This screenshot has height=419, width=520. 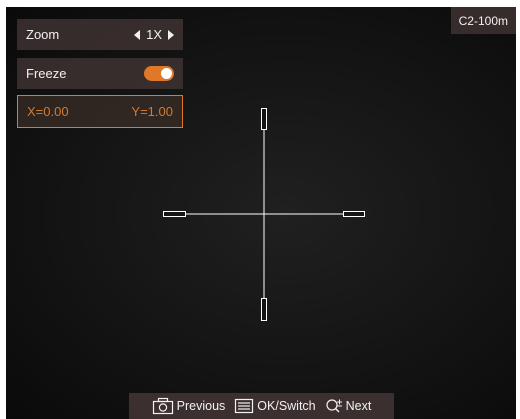 I want to click on zoom-plus-minus-icon, so click(x=334, y=405).